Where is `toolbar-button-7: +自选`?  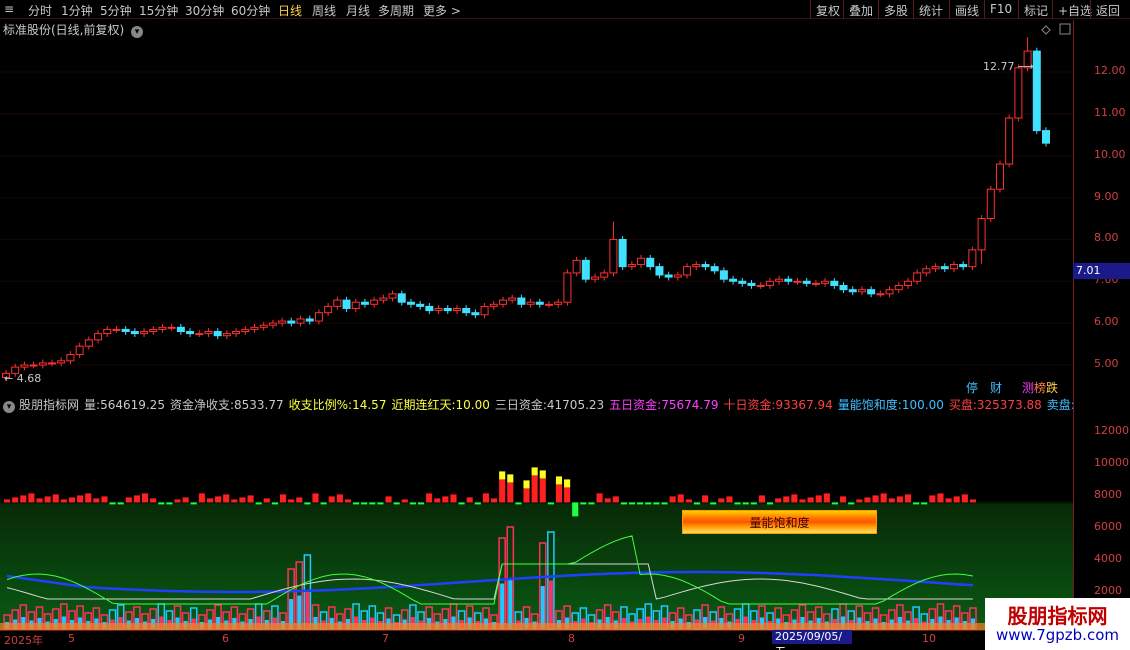 toolbar-button-7: +自选 is located at coordinates (1075, 10).